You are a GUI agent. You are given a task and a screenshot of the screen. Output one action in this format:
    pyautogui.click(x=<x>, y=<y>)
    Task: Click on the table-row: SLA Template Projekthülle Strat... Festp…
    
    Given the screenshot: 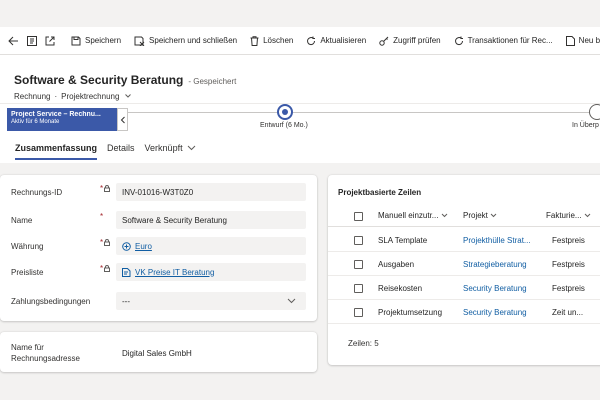 What is the action you would take?
    pyautogui.click(x=464, y=240)
    